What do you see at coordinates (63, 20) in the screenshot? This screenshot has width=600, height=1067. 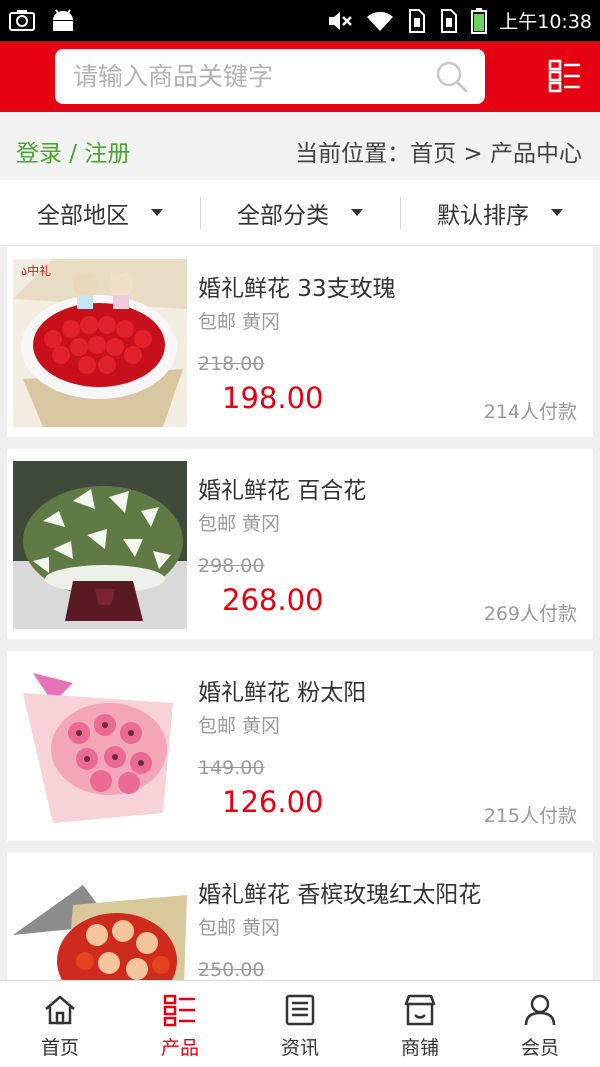 I see `android-icon` at bounding box center [63, 20].